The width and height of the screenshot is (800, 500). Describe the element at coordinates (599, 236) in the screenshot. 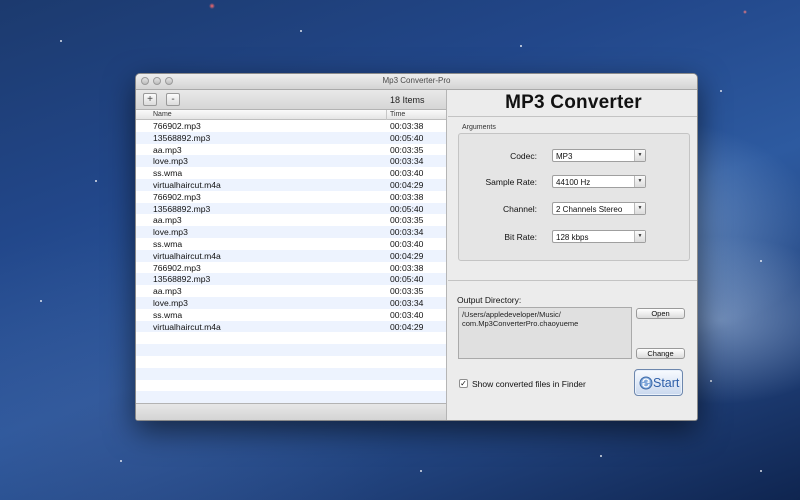

I see `bit-rate-select: 128 kbps ▼` at that location.